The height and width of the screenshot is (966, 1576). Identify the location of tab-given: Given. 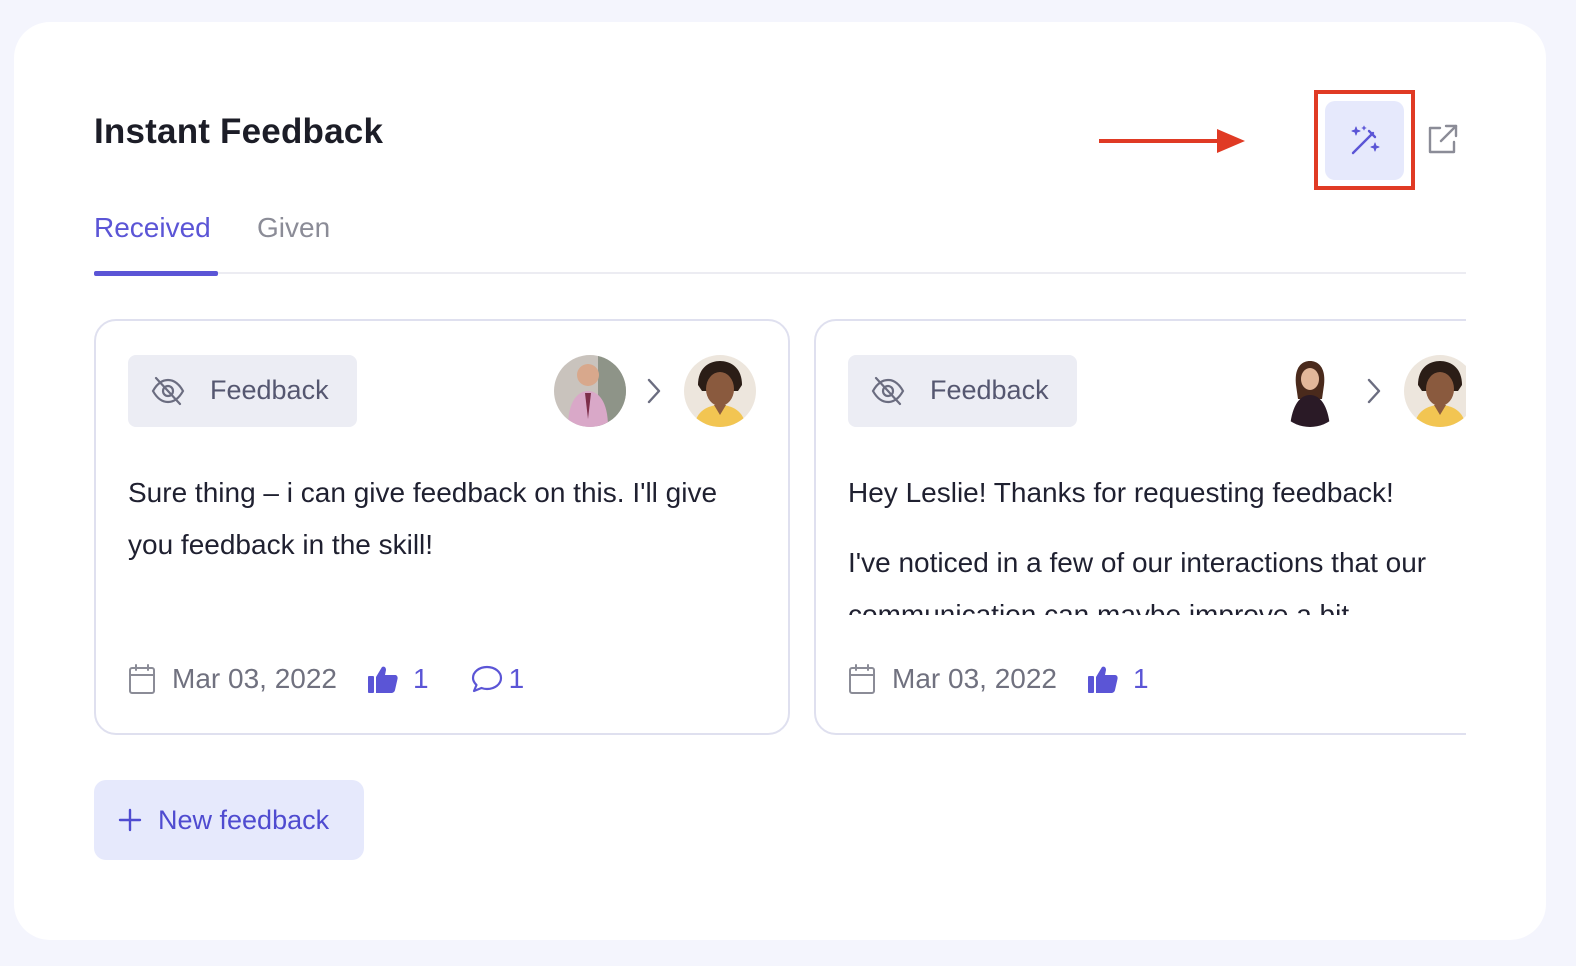
(293, 241).